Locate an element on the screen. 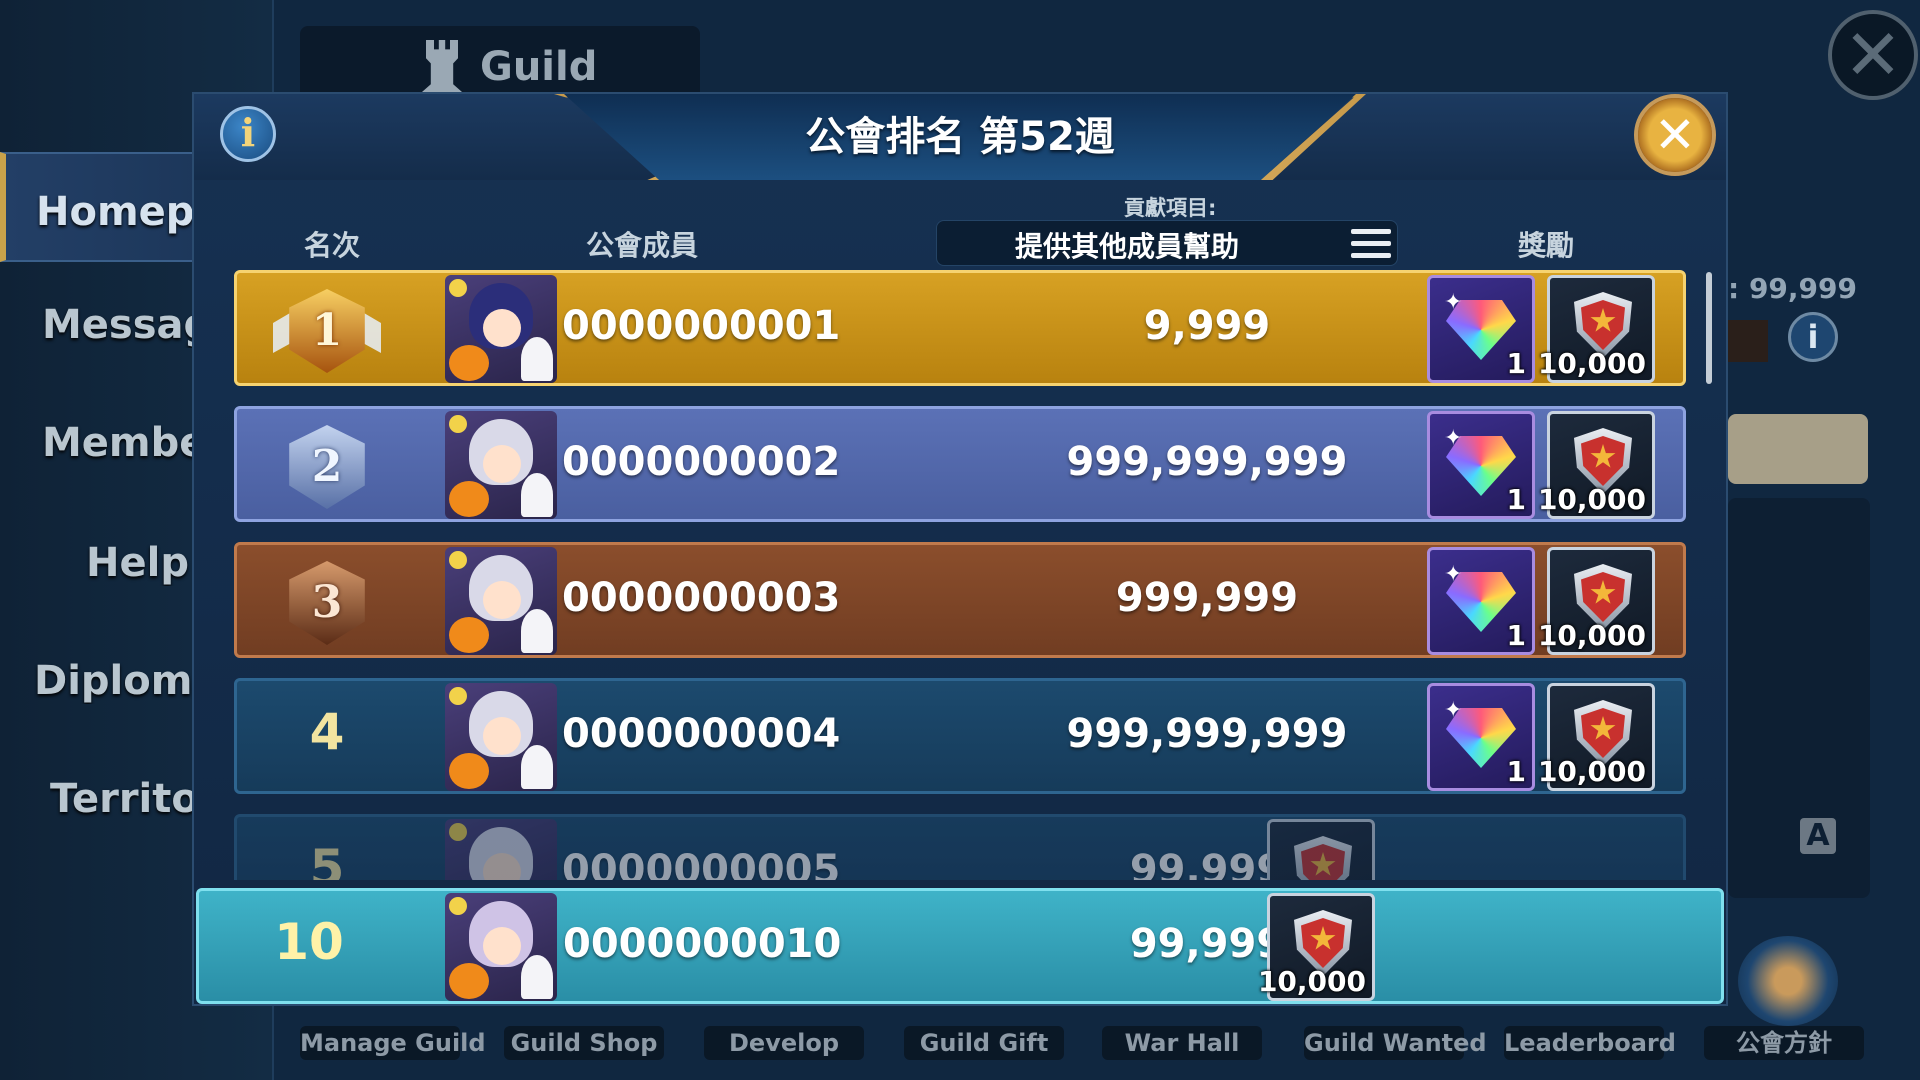 Image resolution: width=1920 pixels, height=1080 pixels. ranking-row: 4 0000000004 999,999,999 ✦ 1 10,000 is located at coordinates (960, 736).